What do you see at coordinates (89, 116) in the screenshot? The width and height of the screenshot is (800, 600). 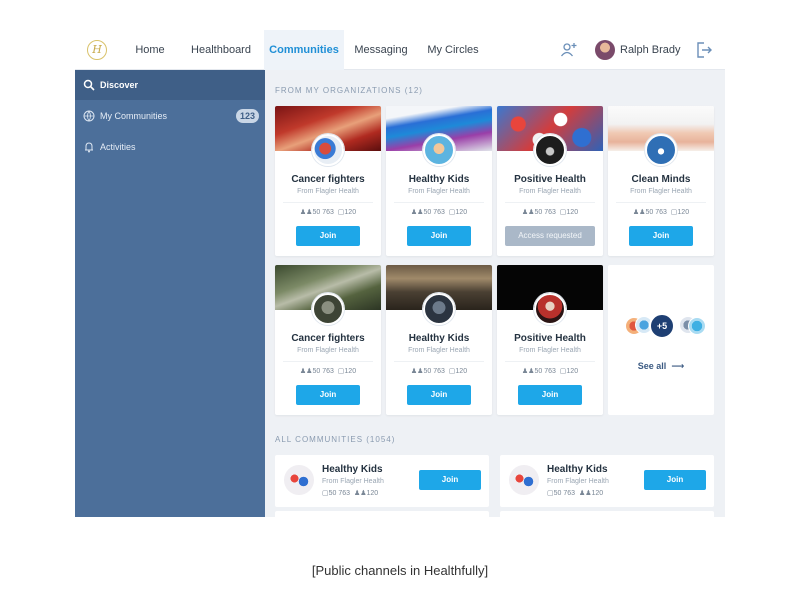 I see `globe-icon` at bounding box center [89, 116].